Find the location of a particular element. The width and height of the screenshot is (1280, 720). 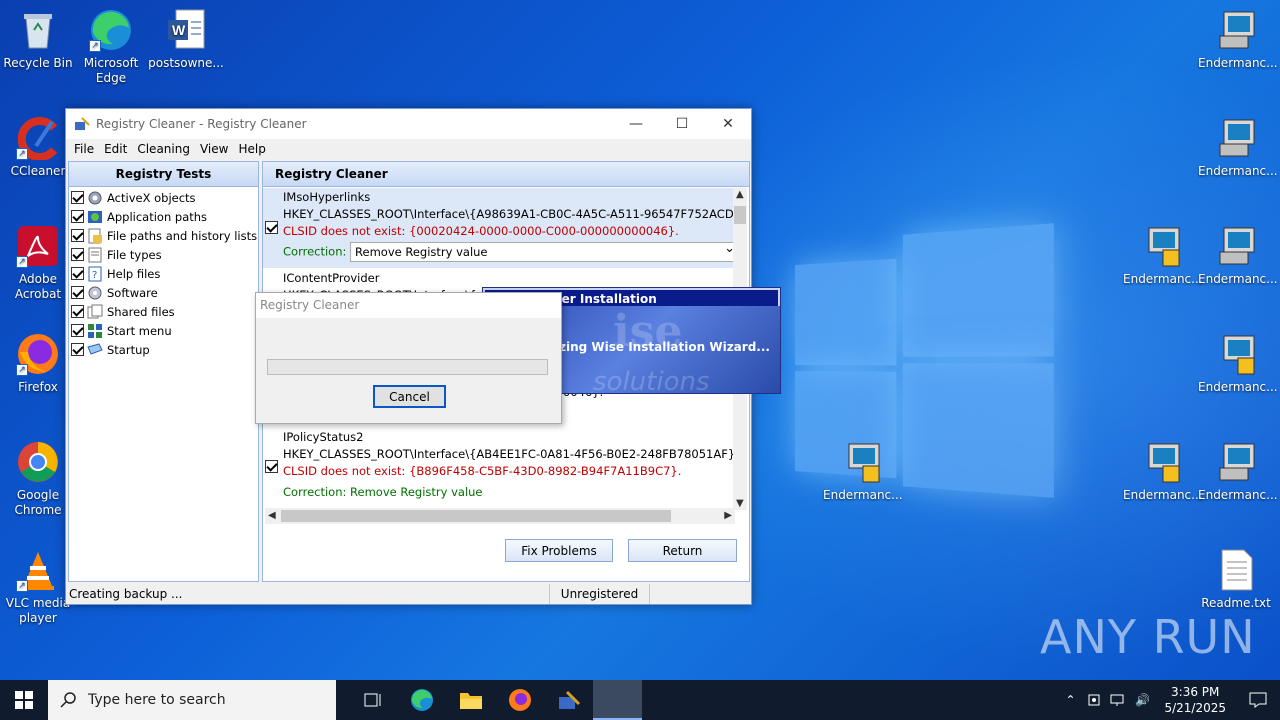

menu-edit: Edit is located at coordinates (115, 149).